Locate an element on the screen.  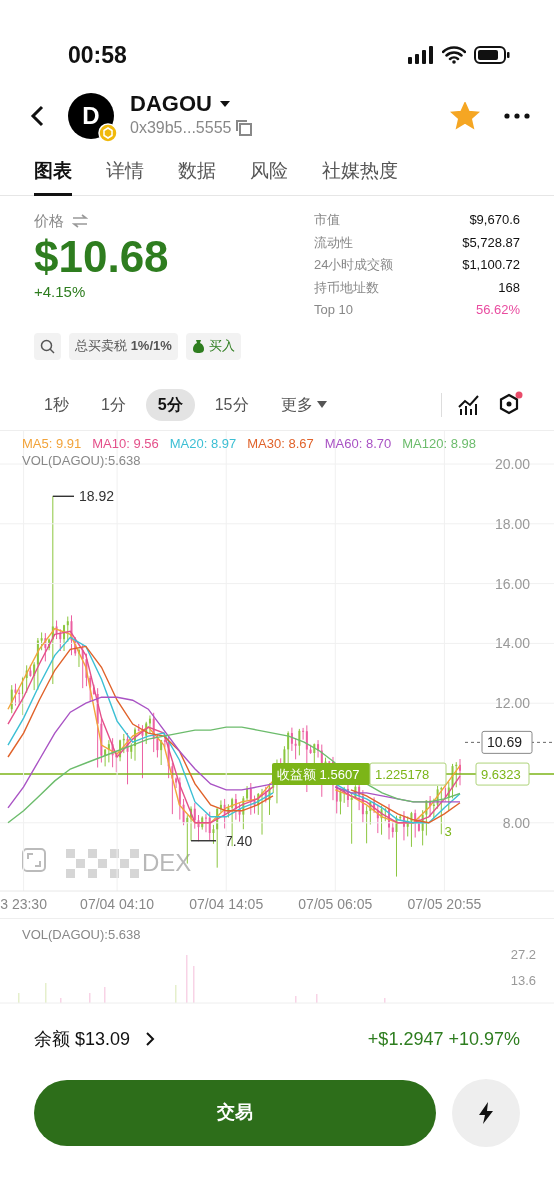
timeframe-tab: 更多 is located at coordinates (303, 404).